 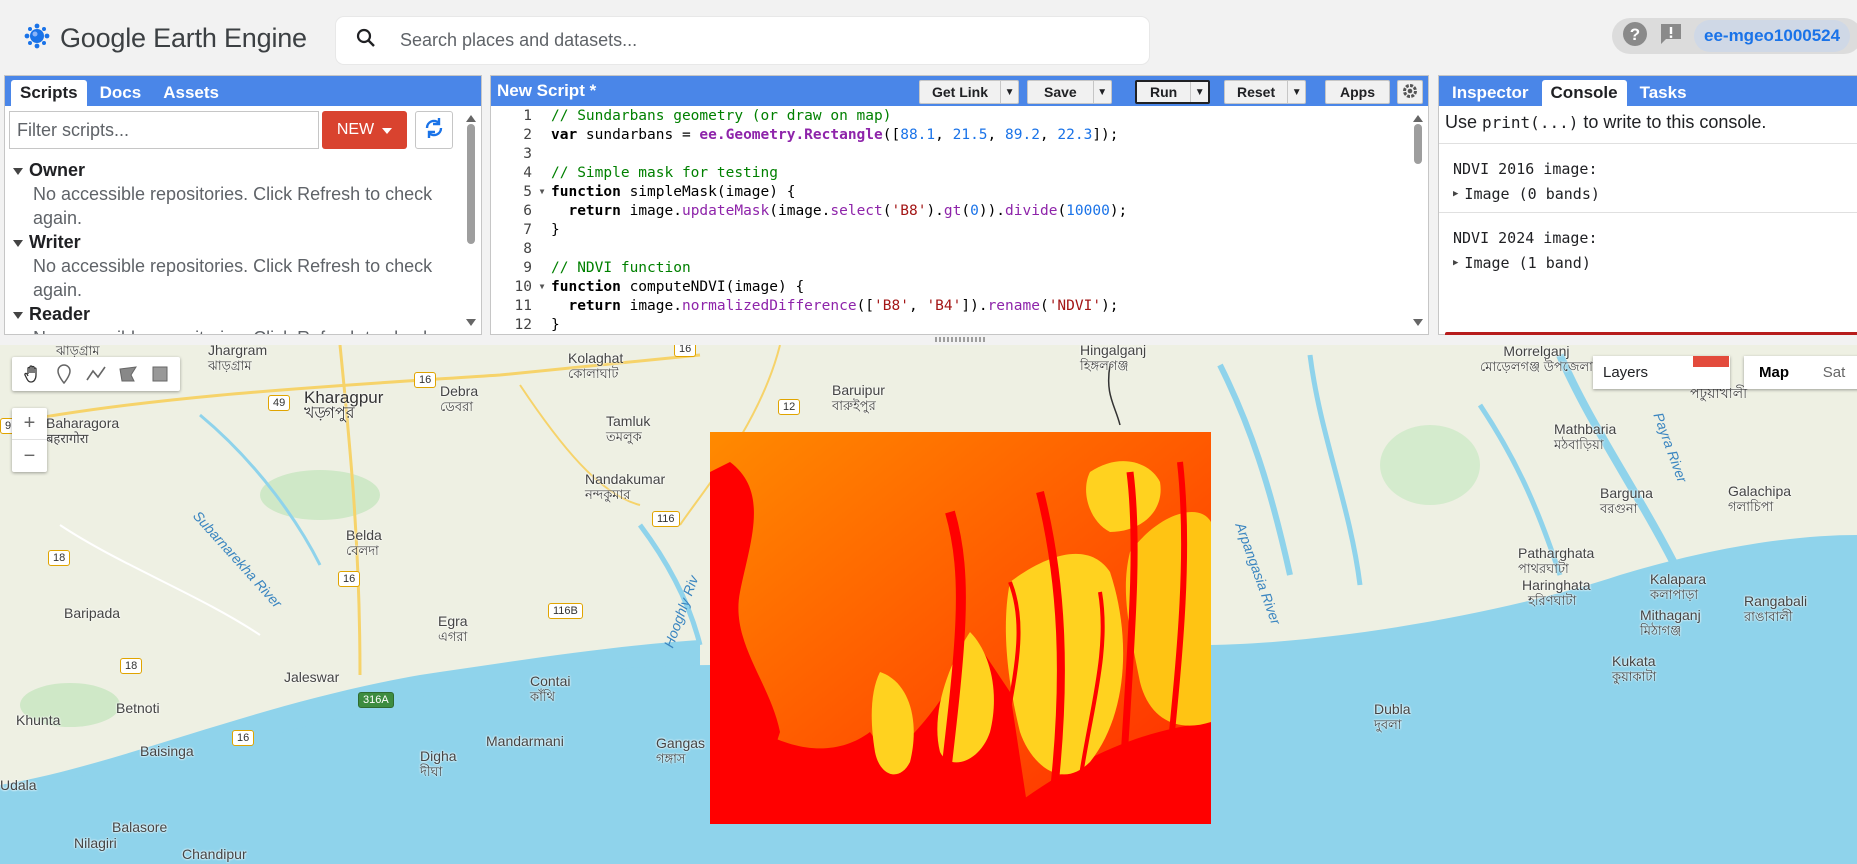 I want to click on tab-tasks: Tasks, so click(x=1663, y=93).